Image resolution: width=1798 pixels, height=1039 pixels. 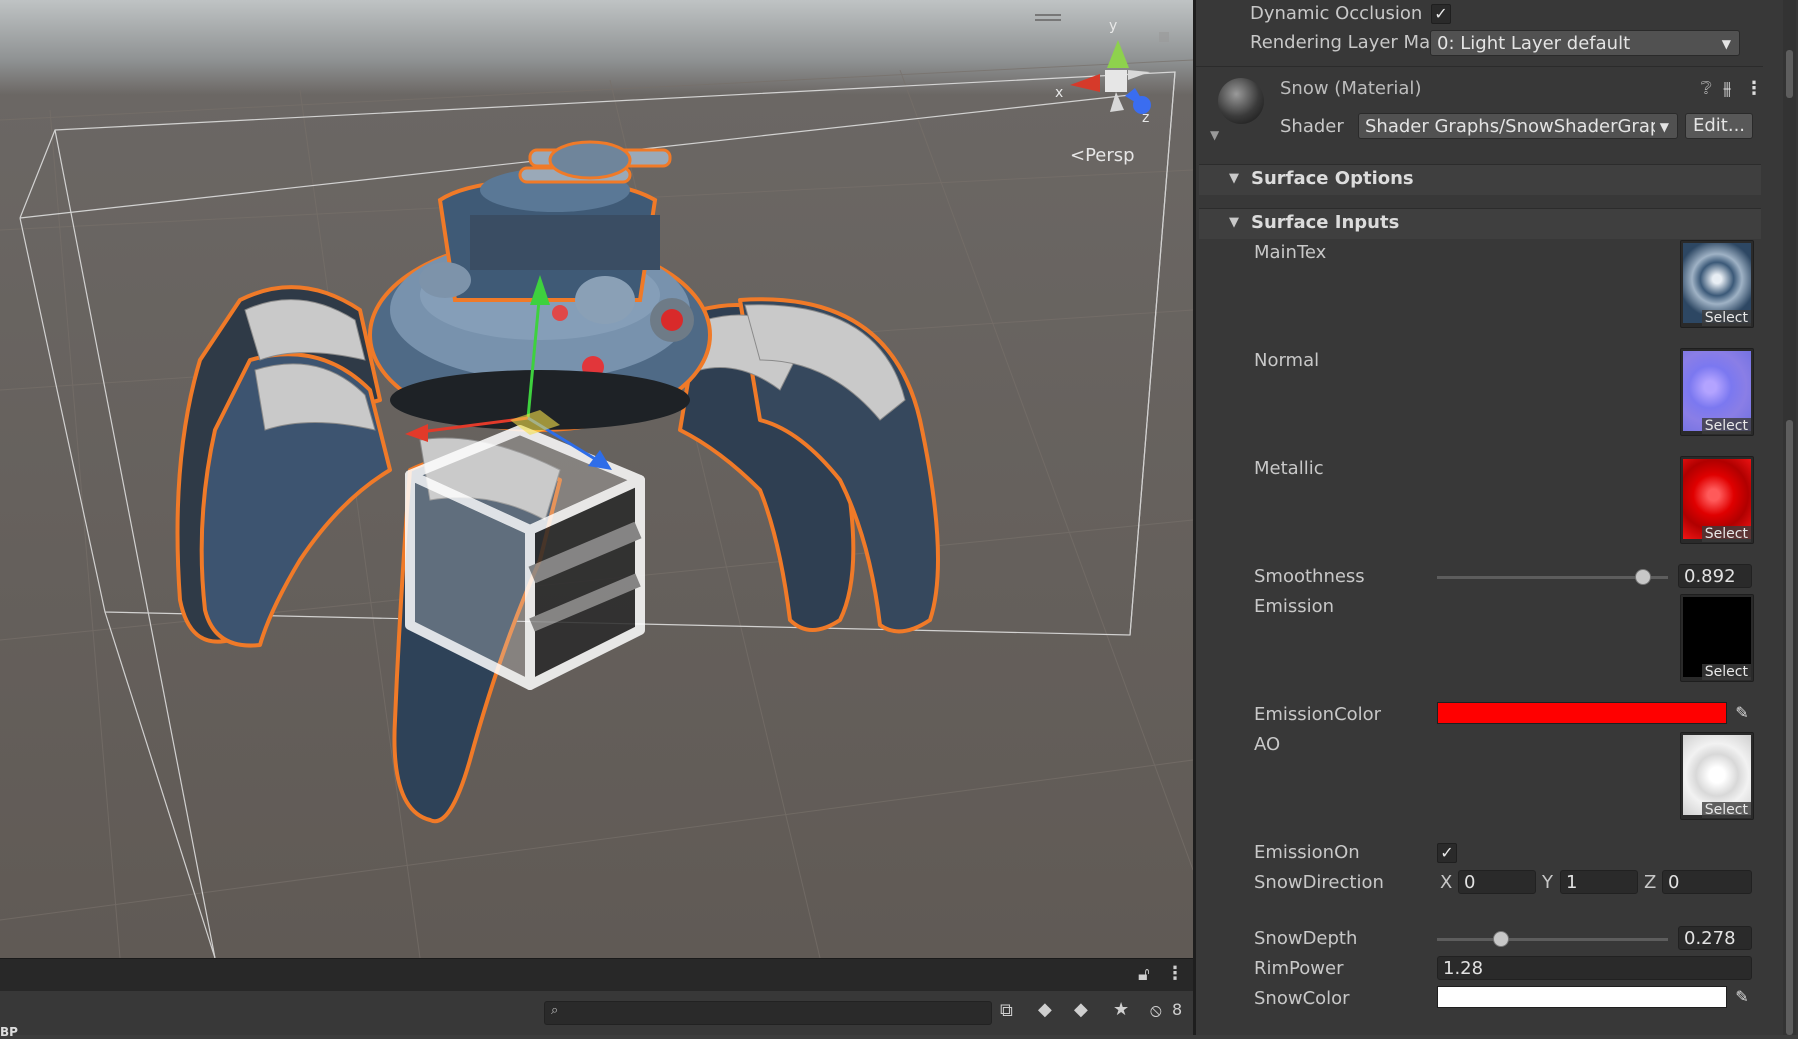 I want to click on scene-menu-handle, so click(x=1048, y=18).